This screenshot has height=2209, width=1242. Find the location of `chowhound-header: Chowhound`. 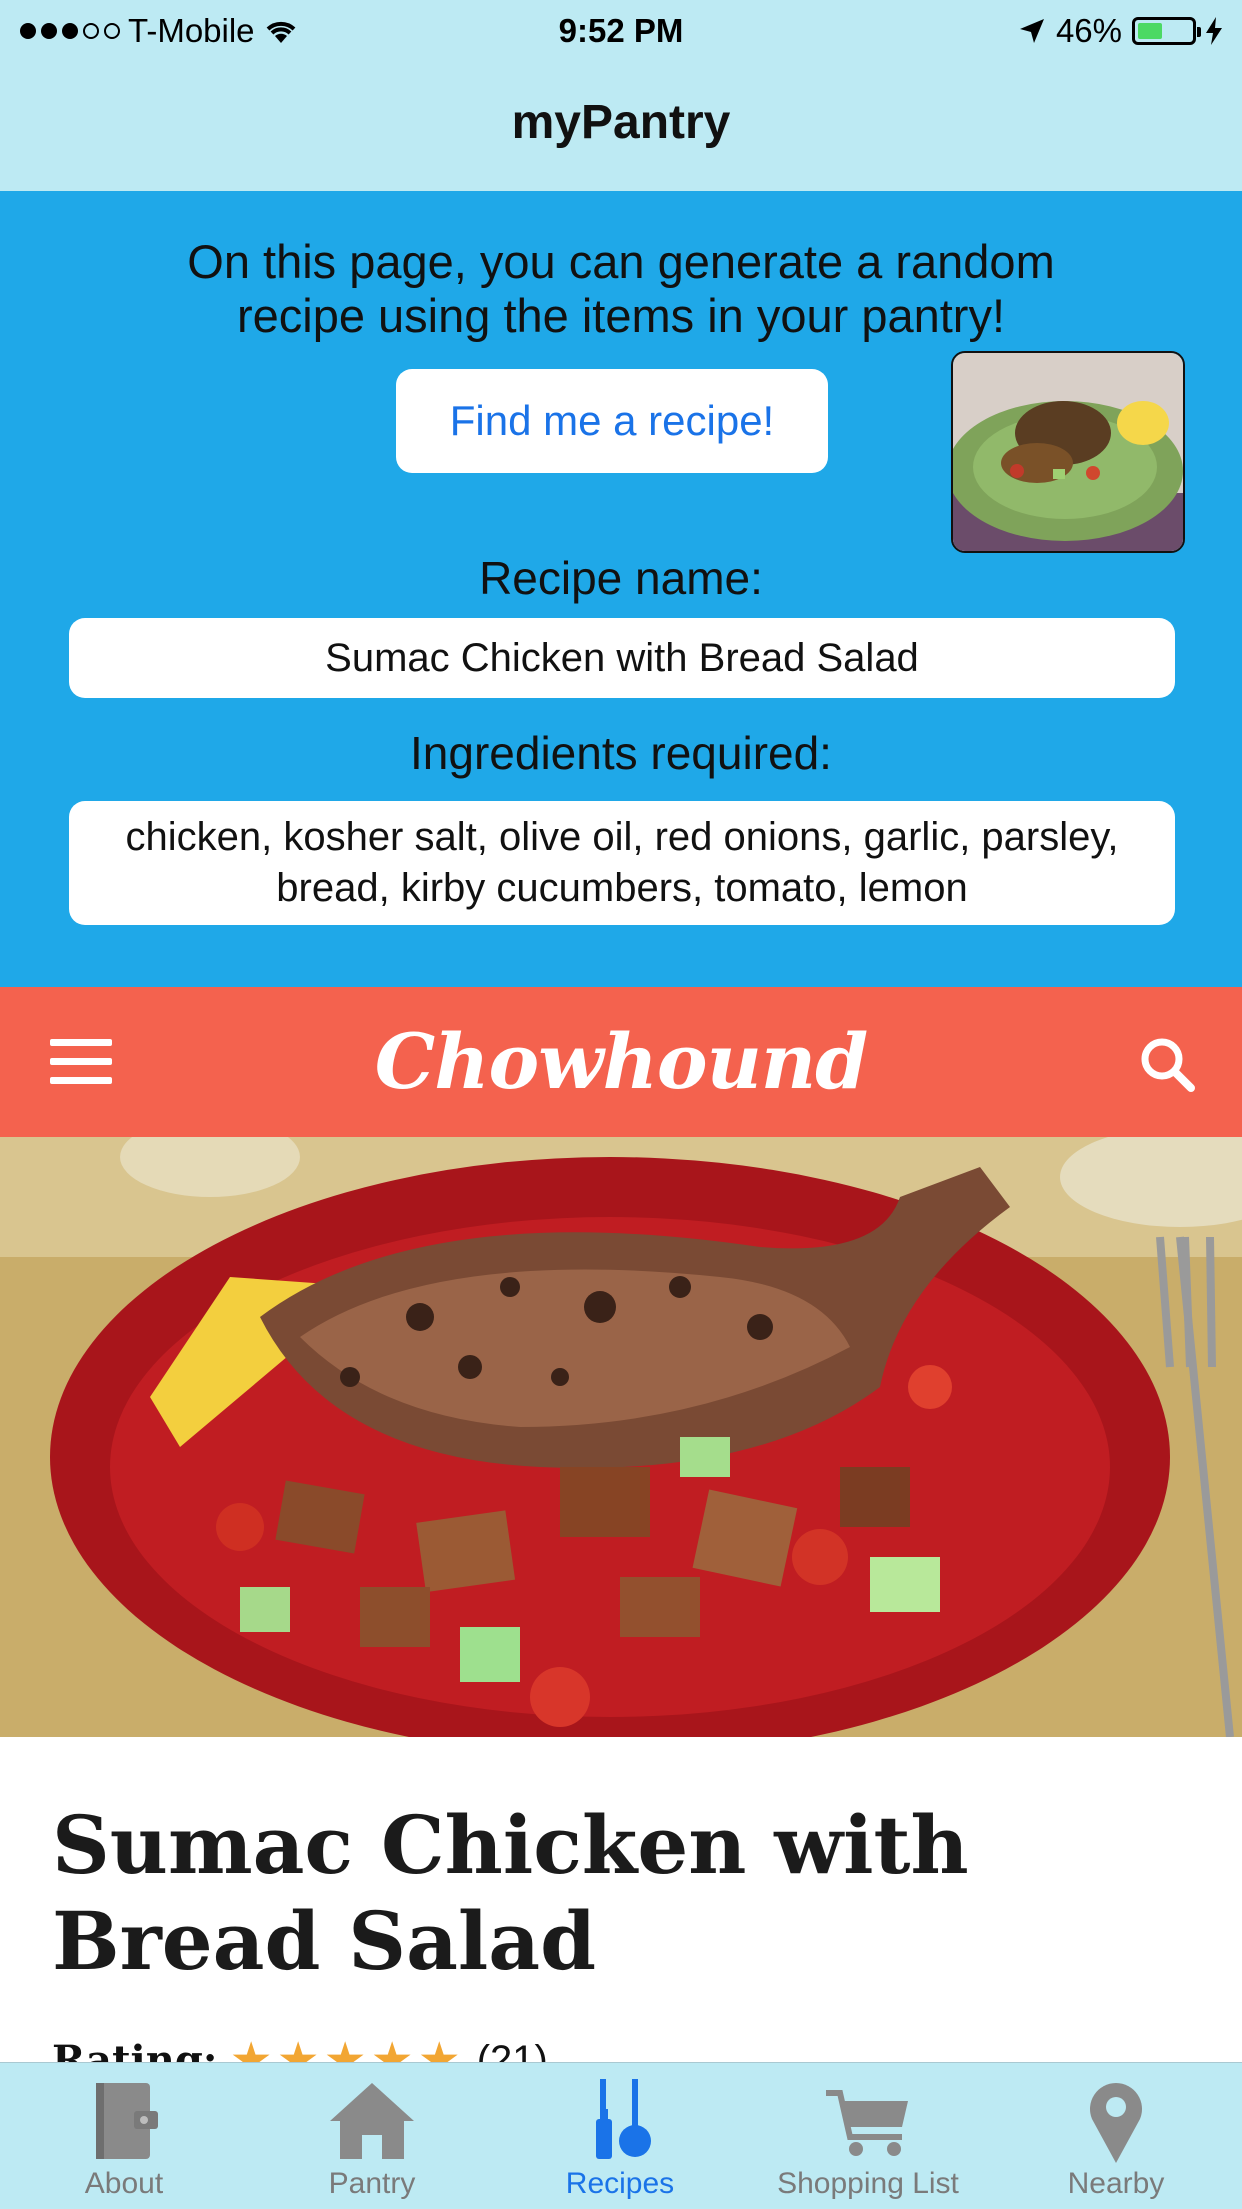

chowhound-header: Chowhound is located at coordinates (621, 1062).